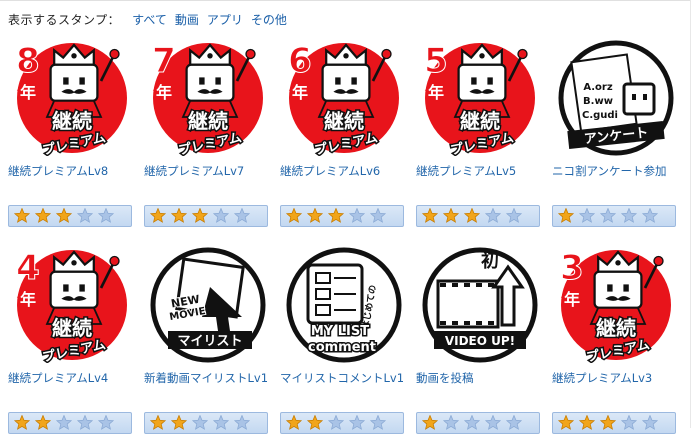  Describe the element at coordinates (598, 101) in the screenshot. I see `svg-text: B.ww` at that location.